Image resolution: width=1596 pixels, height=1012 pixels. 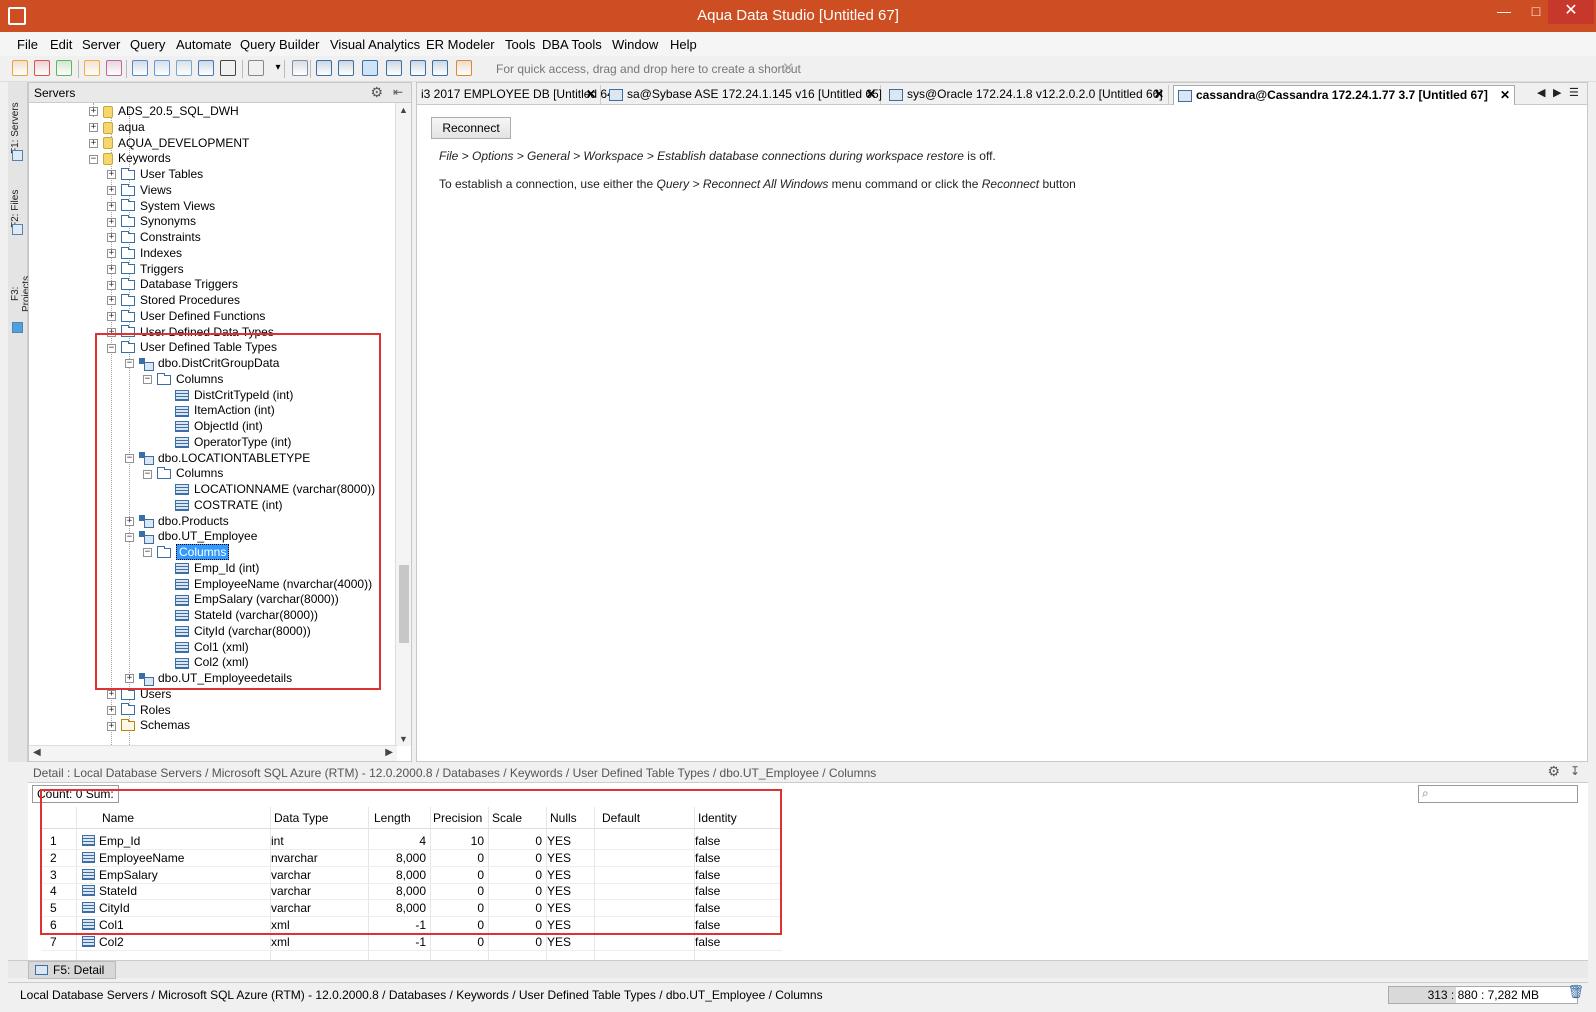 I want to click on chart-icon, so click(x=464, y=68).